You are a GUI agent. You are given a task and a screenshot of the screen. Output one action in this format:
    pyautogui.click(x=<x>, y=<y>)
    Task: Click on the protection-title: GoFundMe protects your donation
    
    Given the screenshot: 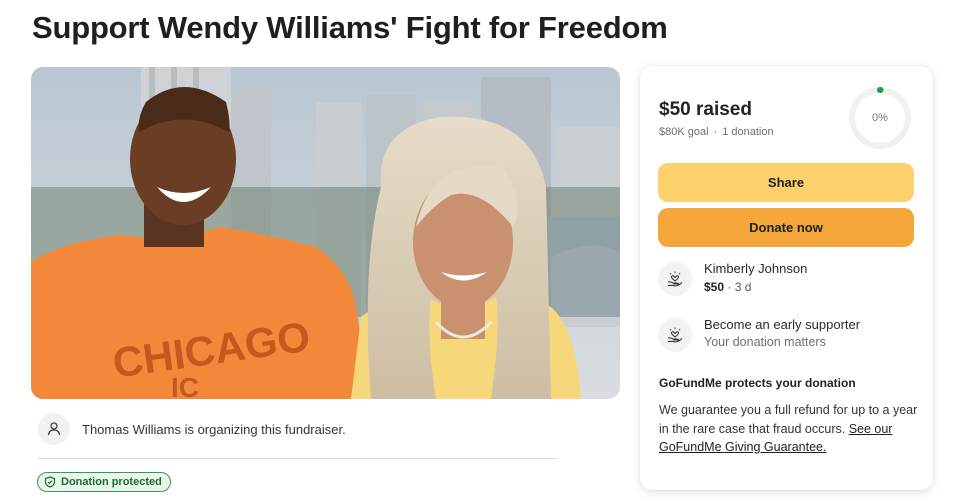 What is the action you would take?
    pyautogui.click(x=757, y=383)
    